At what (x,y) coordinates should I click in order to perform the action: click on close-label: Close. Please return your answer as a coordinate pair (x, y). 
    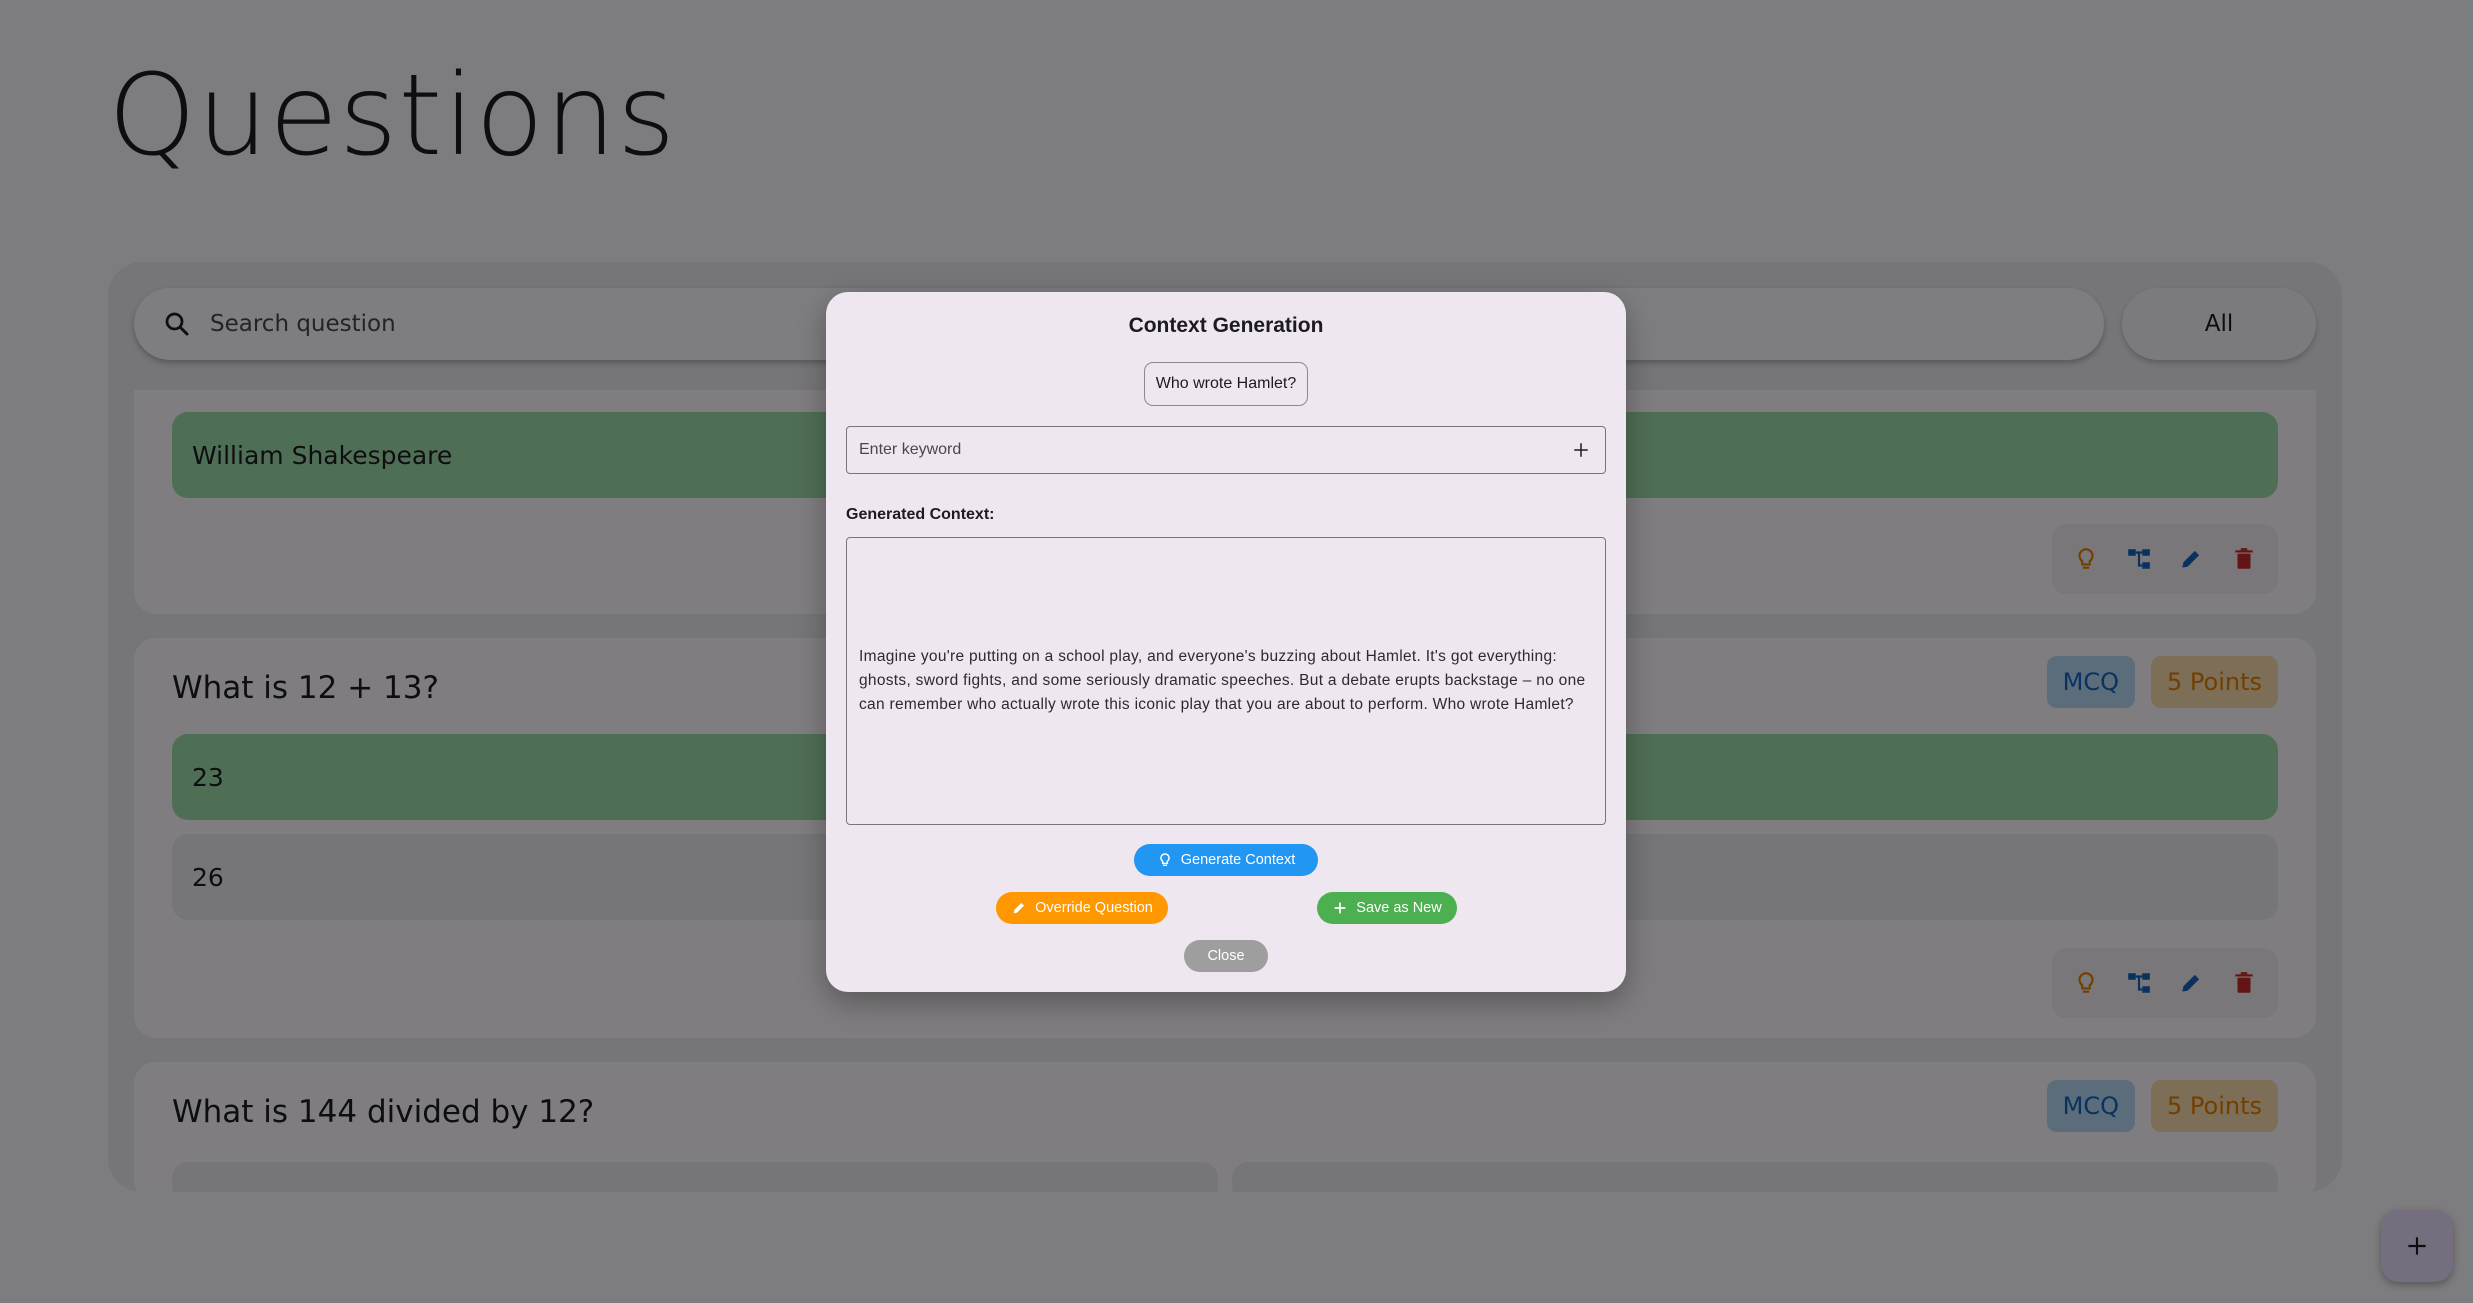
    Looking at the image, I should click on (1226, 956).